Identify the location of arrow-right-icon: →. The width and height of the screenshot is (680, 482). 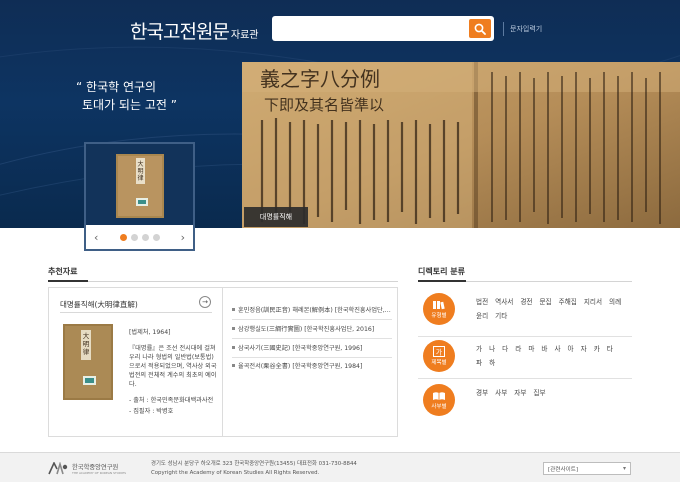
(205, 302).